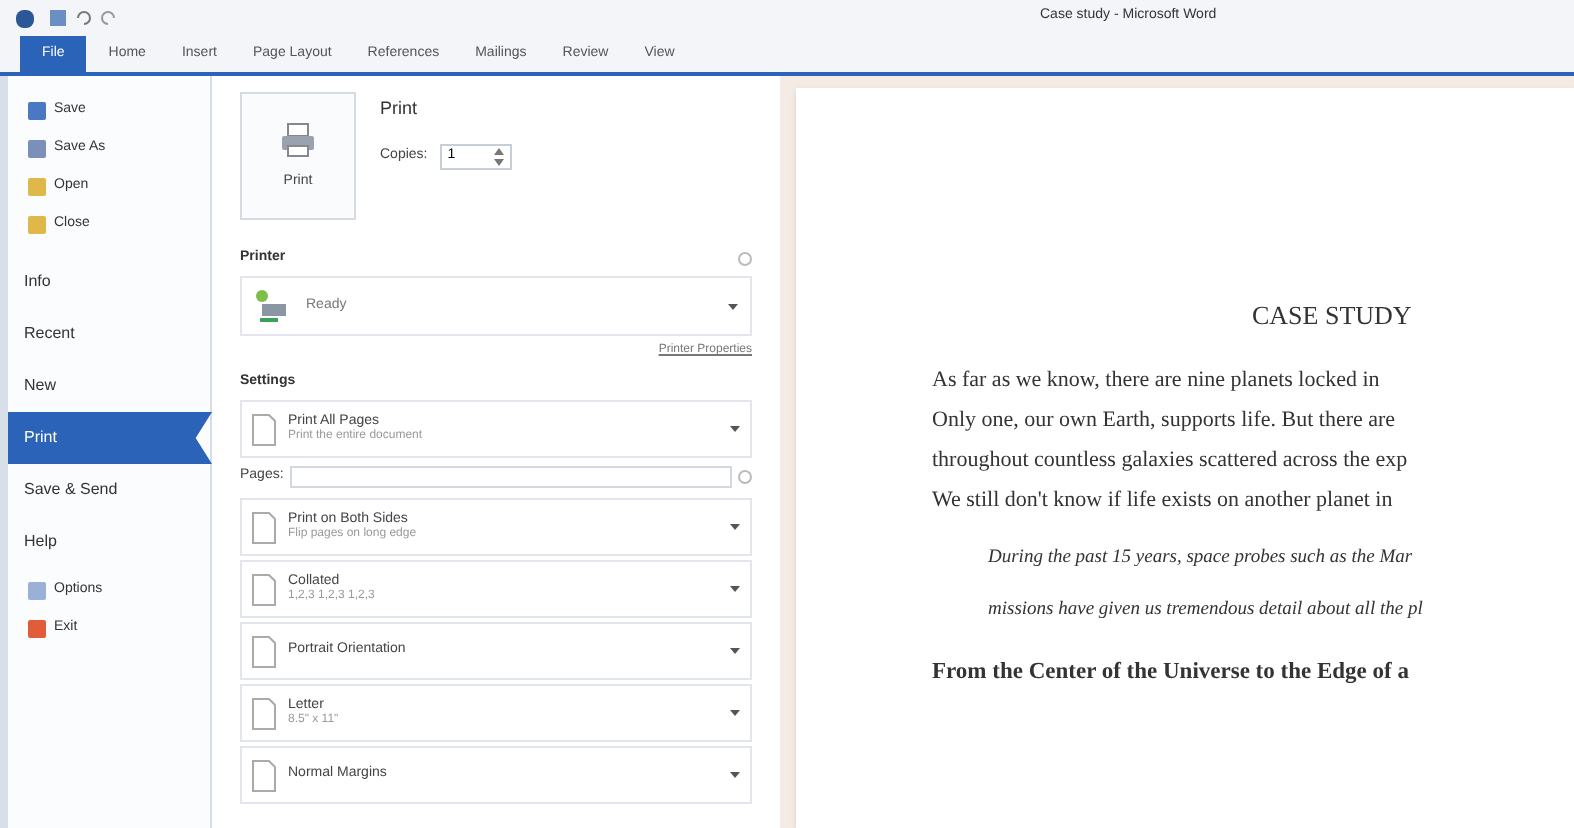 This screenshot has width=1574, height=828. Describe the element at coordinates (400, 109) in the screenshot. I see `print-heading: Print` at that location.